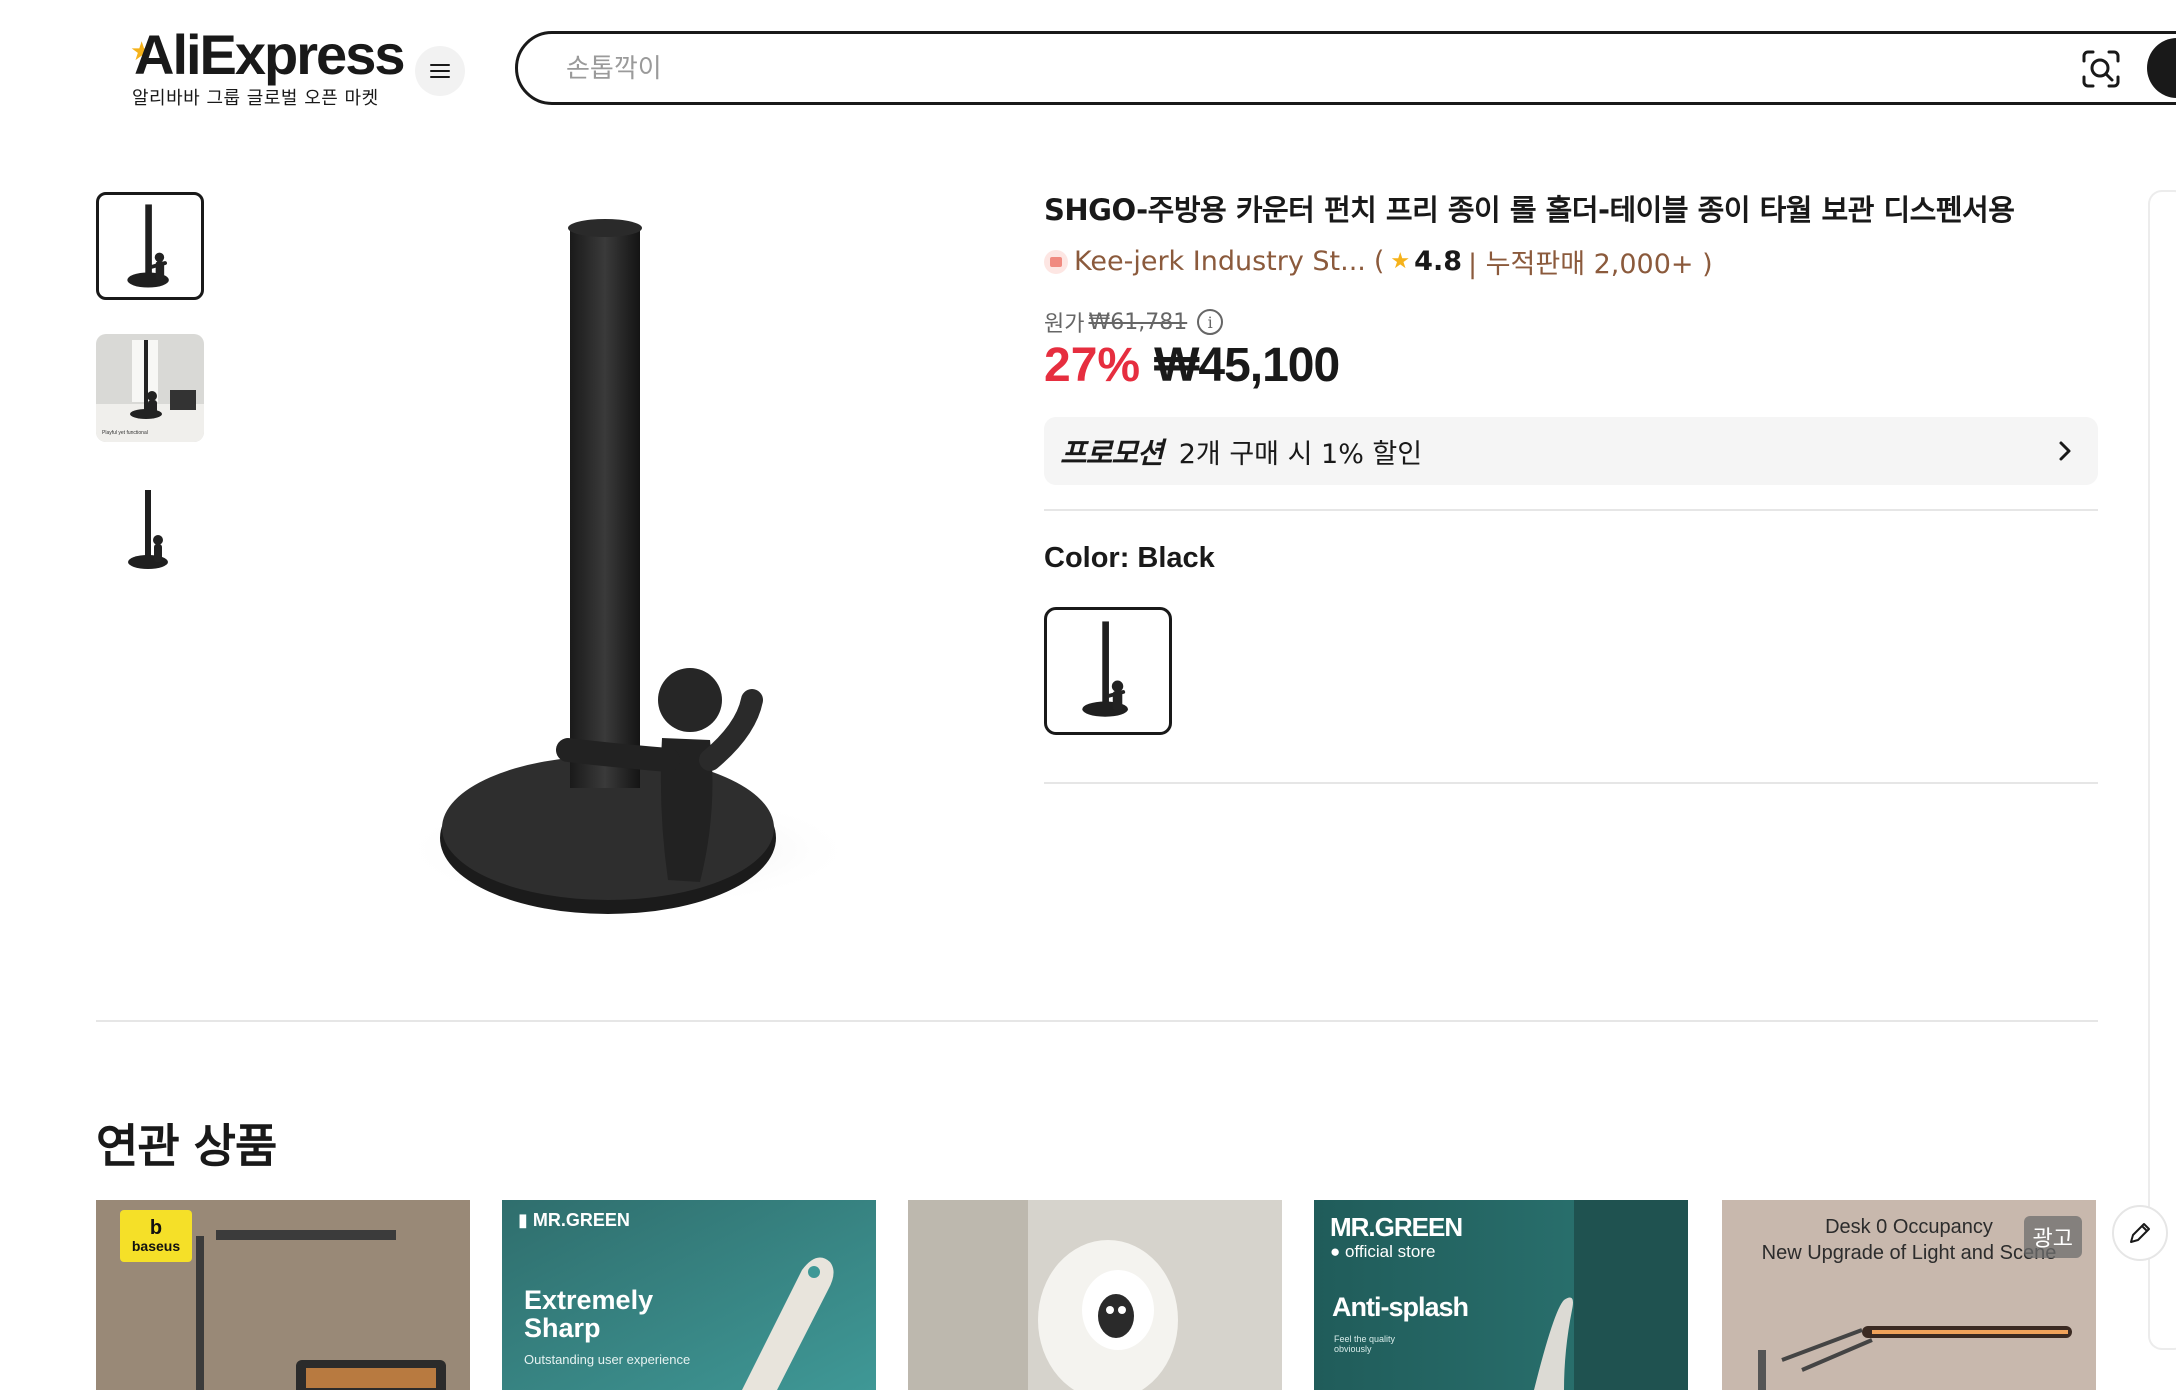 The width and height of the screenshot is (2176, 1390). What do you see at coordinates (1300, 454) in the screenshot?
I see `promotion-text: 2개 구매 시 1% 할인` at bounding box center [1300, 454].